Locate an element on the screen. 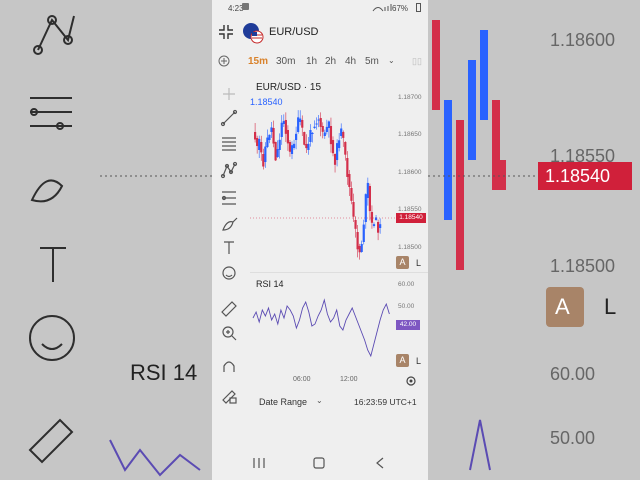  settings-icon is located at coordinates (411, 381).